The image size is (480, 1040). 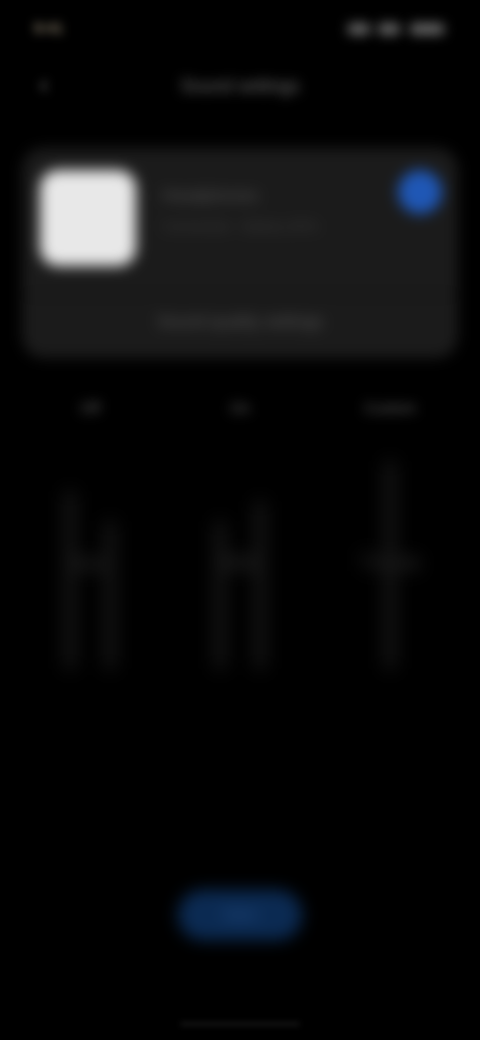 I want to click on back-button: ‹, so click(x=44, y=84).